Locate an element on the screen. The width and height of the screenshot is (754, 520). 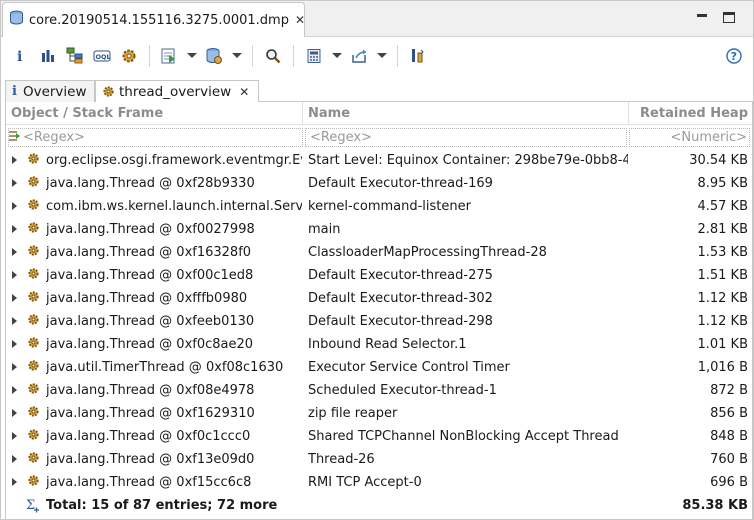
thread-name-cell: Thread-26 is located at coordinates (341, 459).